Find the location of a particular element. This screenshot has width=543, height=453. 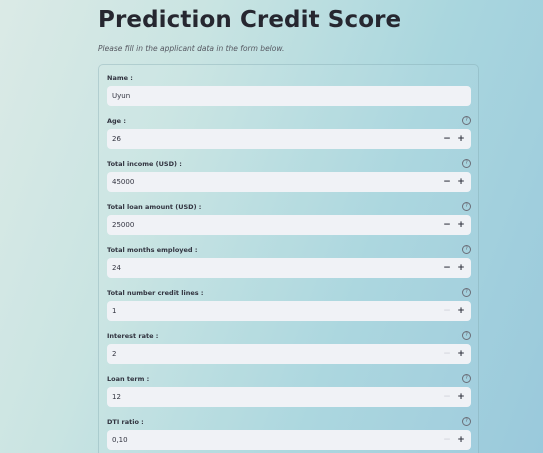

interest-rate-increment-button: + is located at coordinates (461, 354).